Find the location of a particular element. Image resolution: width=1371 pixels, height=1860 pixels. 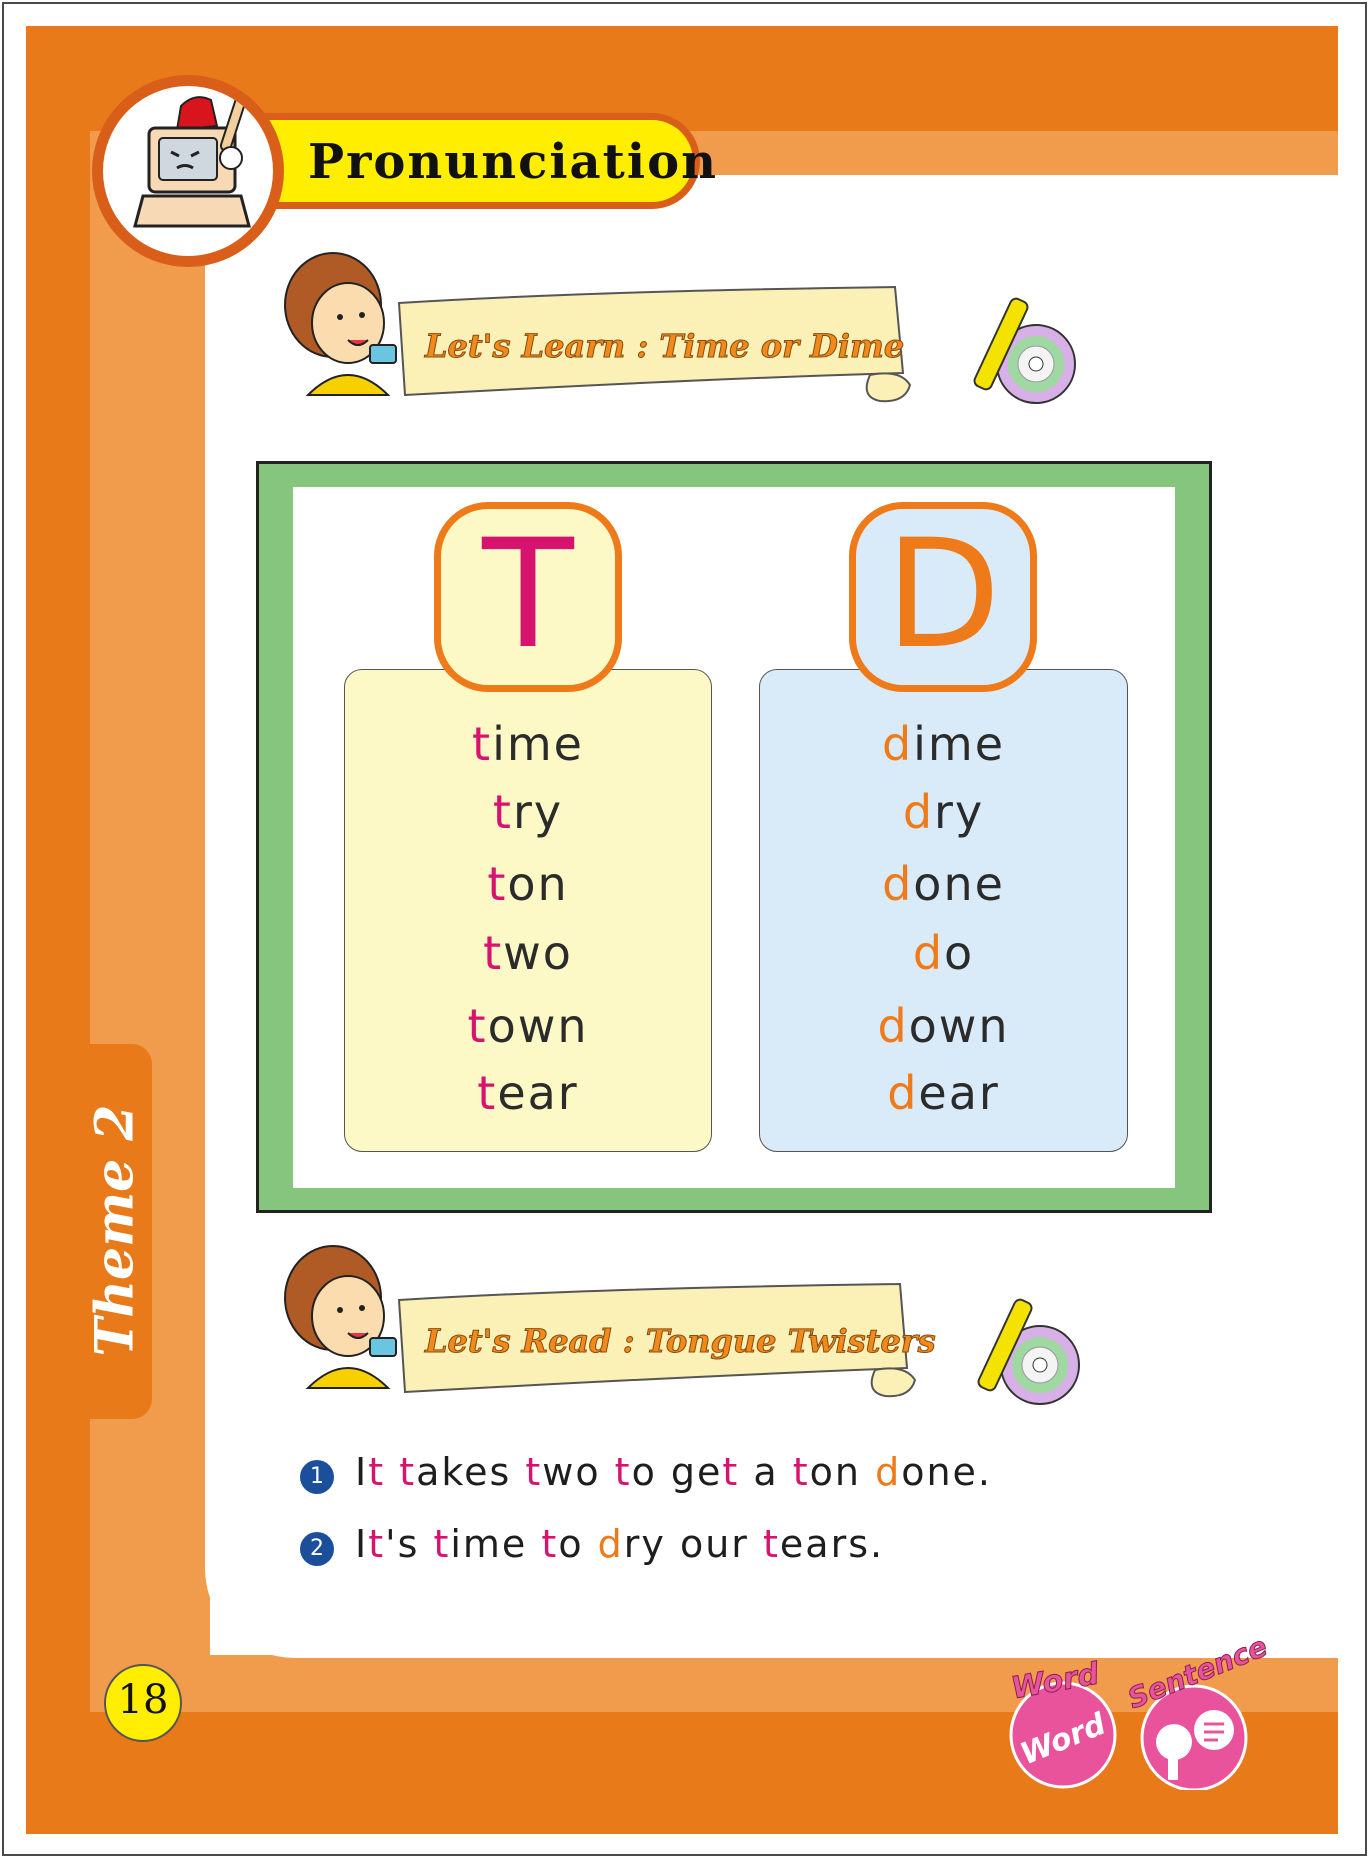

left-inner-band is located at coordinates (150, 931).